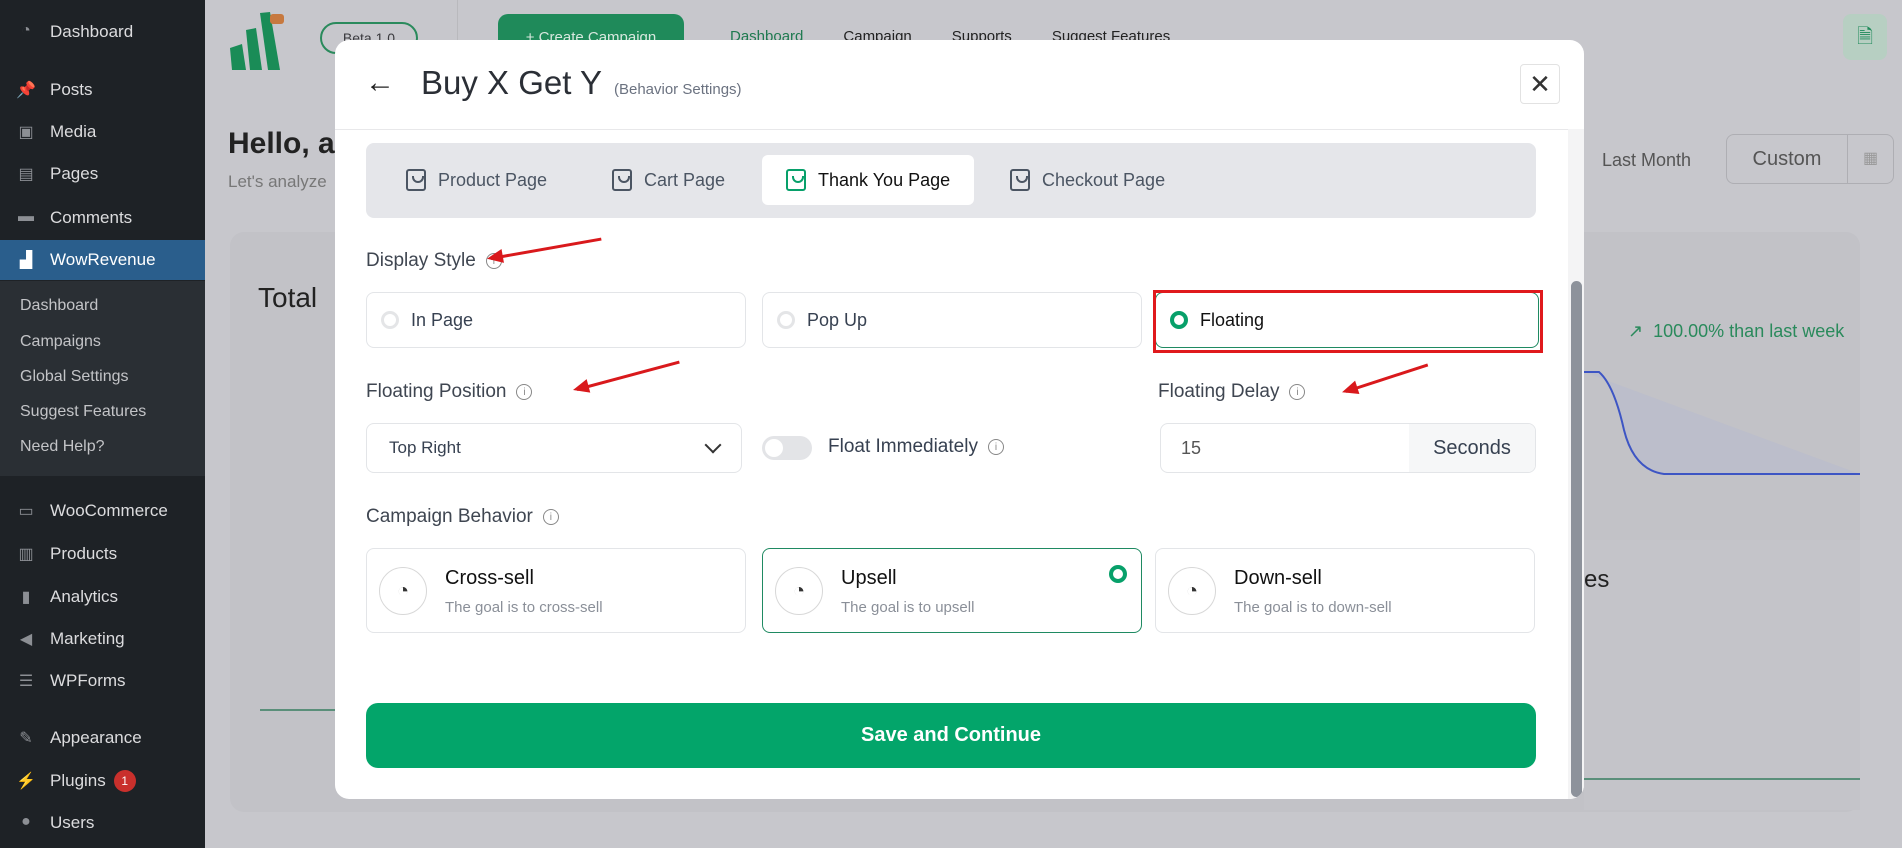  I want to click on sidebar-item-dashboard: ◔ Dashboard, so click(102, 32).